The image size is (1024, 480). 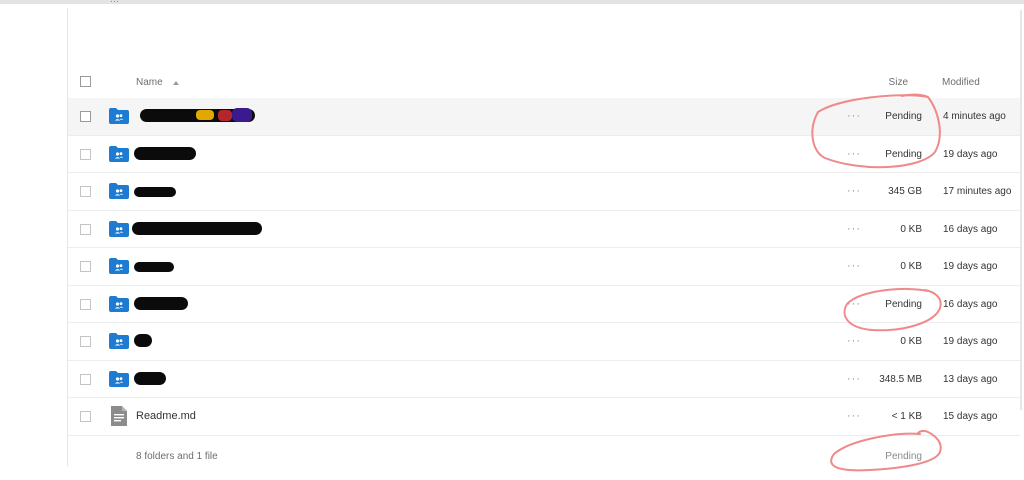 What do you see at coordinates (544, 417) in the screenshot?
I see `table-row: Readme.md ··· < 1 KB 15 days ago` at bounding box center [544, 417].